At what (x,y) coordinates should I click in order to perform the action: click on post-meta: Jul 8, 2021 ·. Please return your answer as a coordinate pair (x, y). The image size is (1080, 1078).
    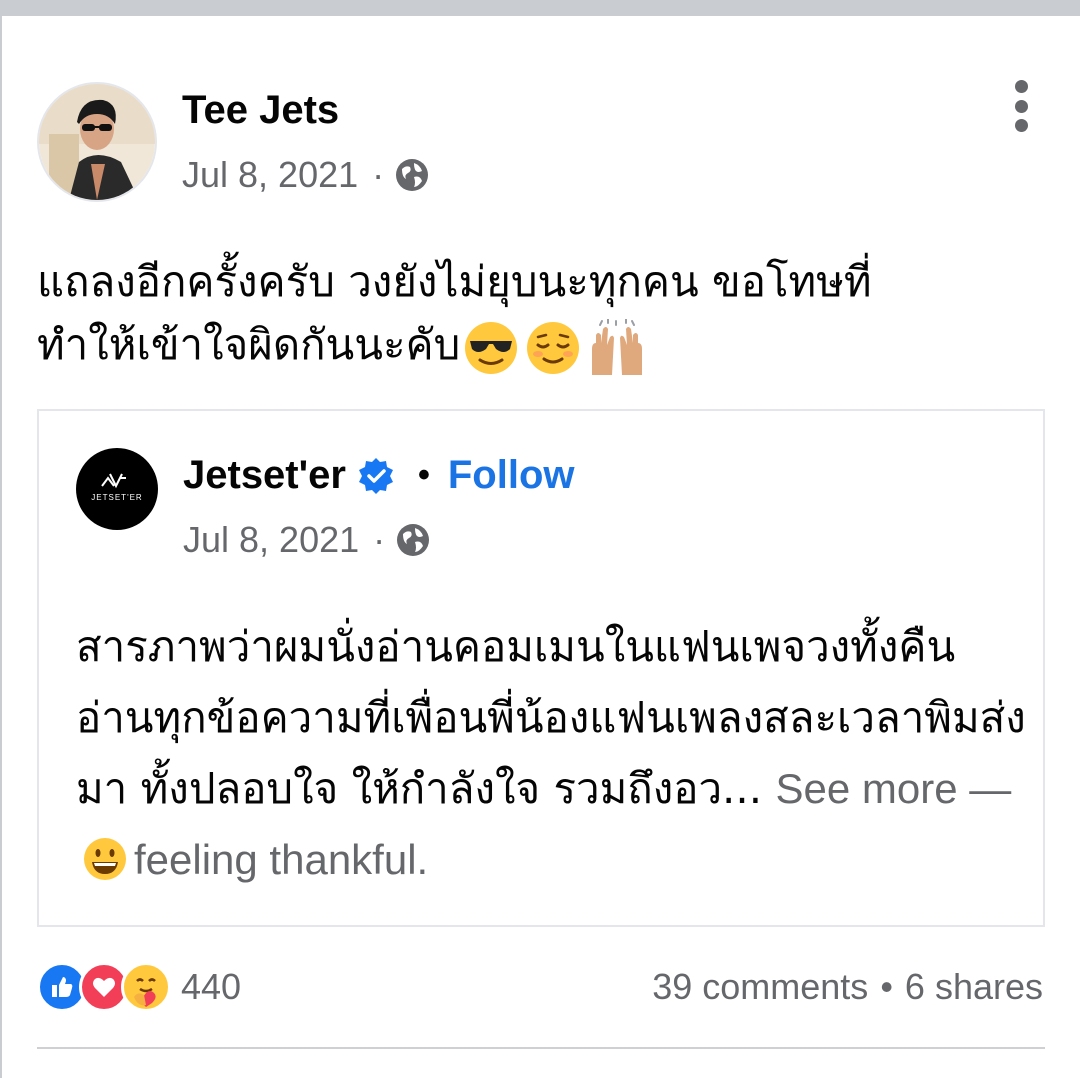
    Looking at the image, I should click on (306, 175).